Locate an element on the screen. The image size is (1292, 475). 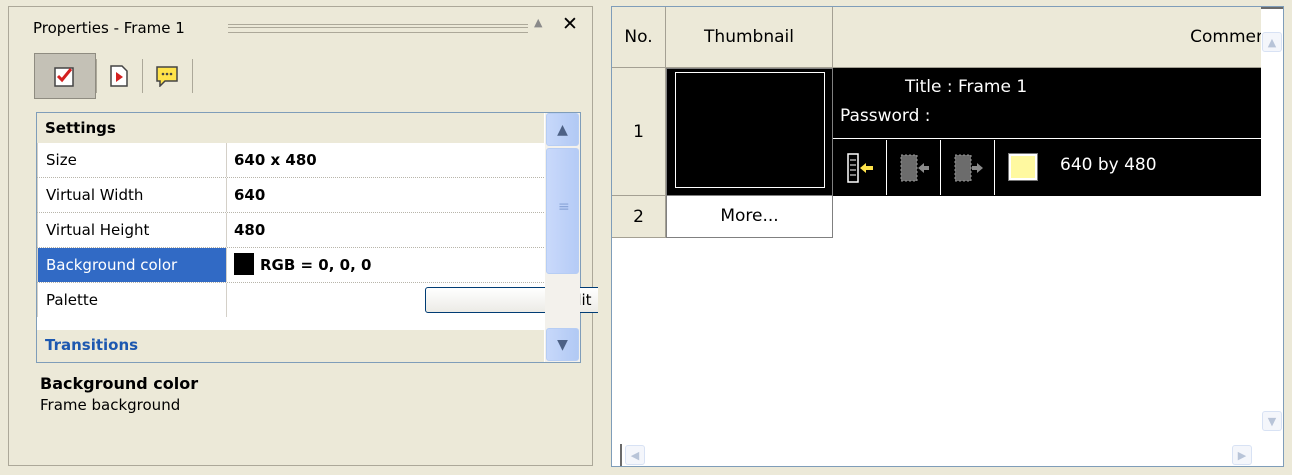
scroll-corner is located at coordinates (1272, 19).